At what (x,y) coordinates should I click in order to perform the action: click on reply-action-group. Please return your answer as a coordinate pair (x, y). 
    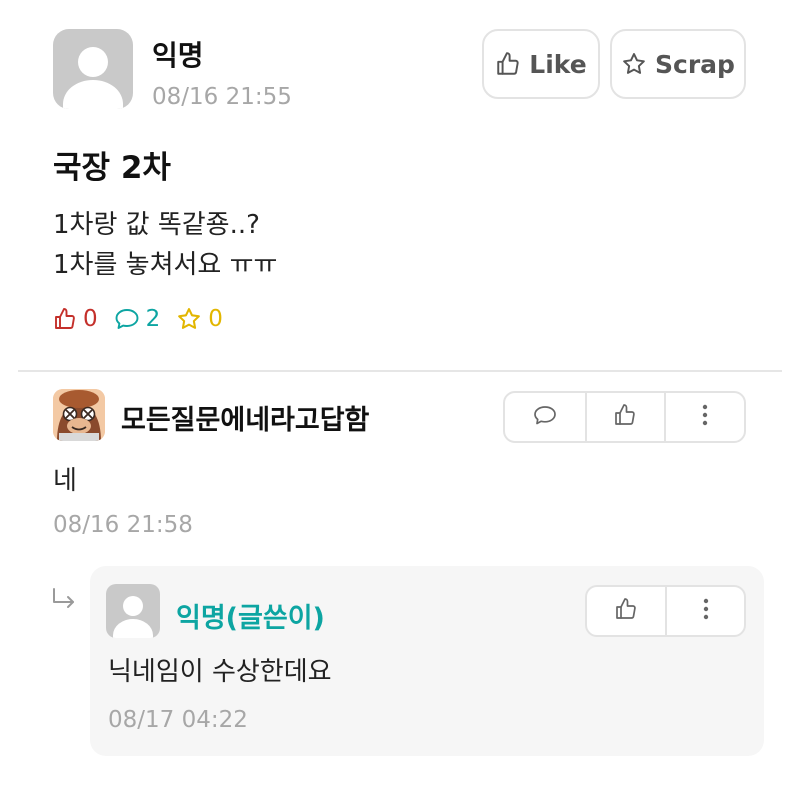
    Looking at the image, I should click on (665, 611).